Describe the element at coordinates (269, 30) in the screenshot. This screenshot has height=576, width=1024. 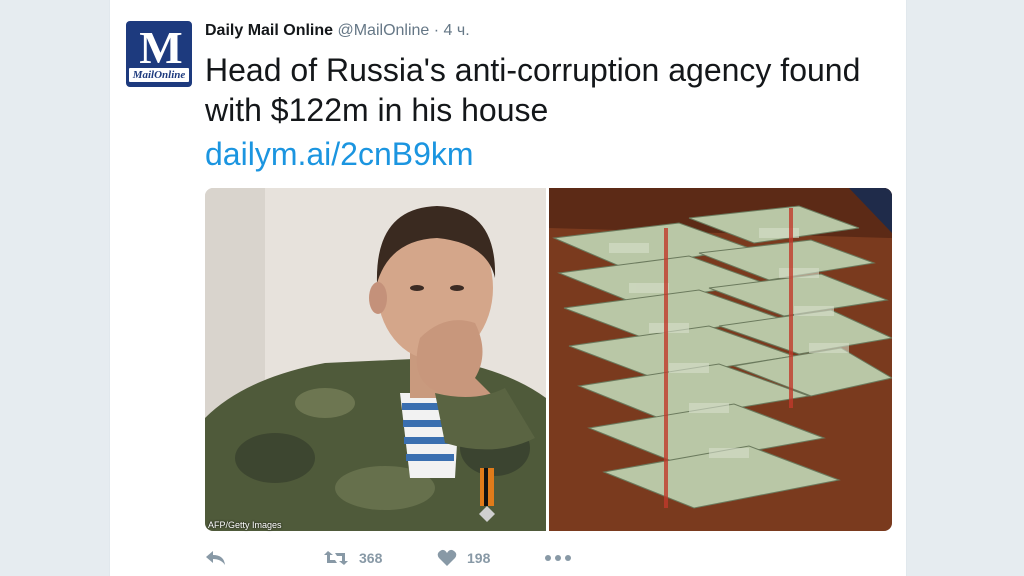
I see `author-name: Daily Mail Online` at that location.